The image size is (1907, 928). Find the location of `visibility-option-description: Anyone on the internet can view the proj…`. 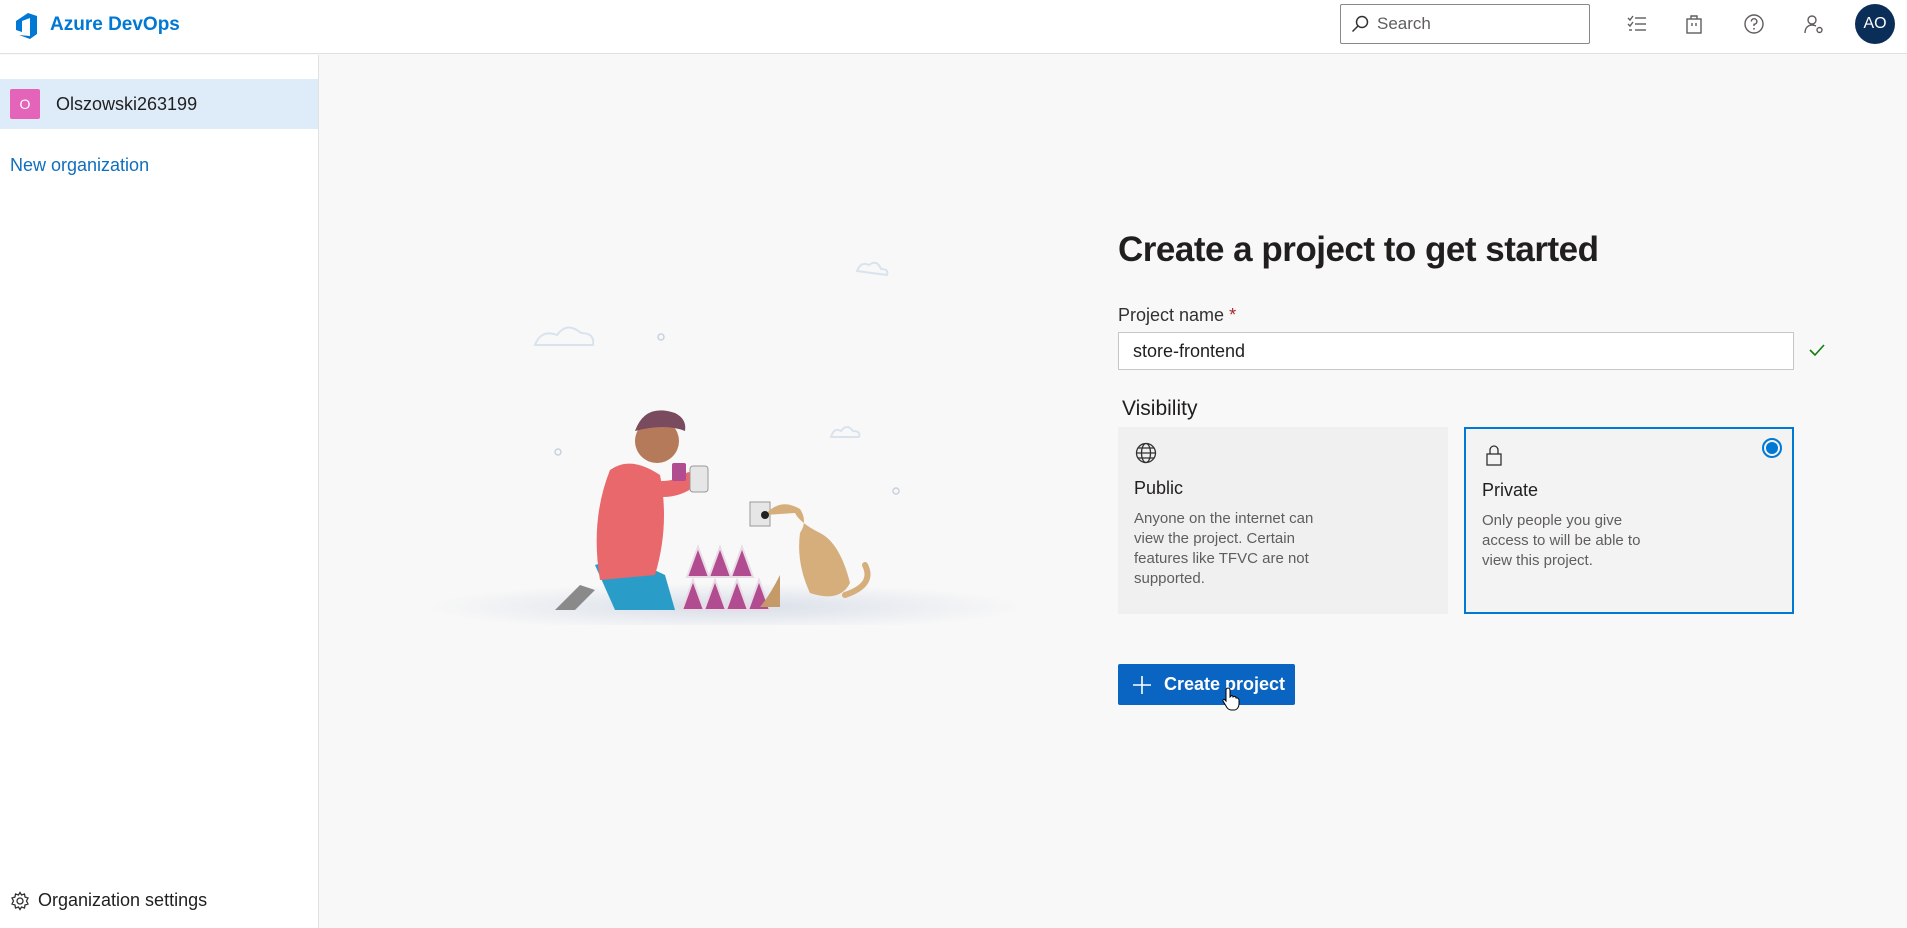

visibility-option-description: Anyone on the internet can view the proj… is located at coordinates (1224, 548).